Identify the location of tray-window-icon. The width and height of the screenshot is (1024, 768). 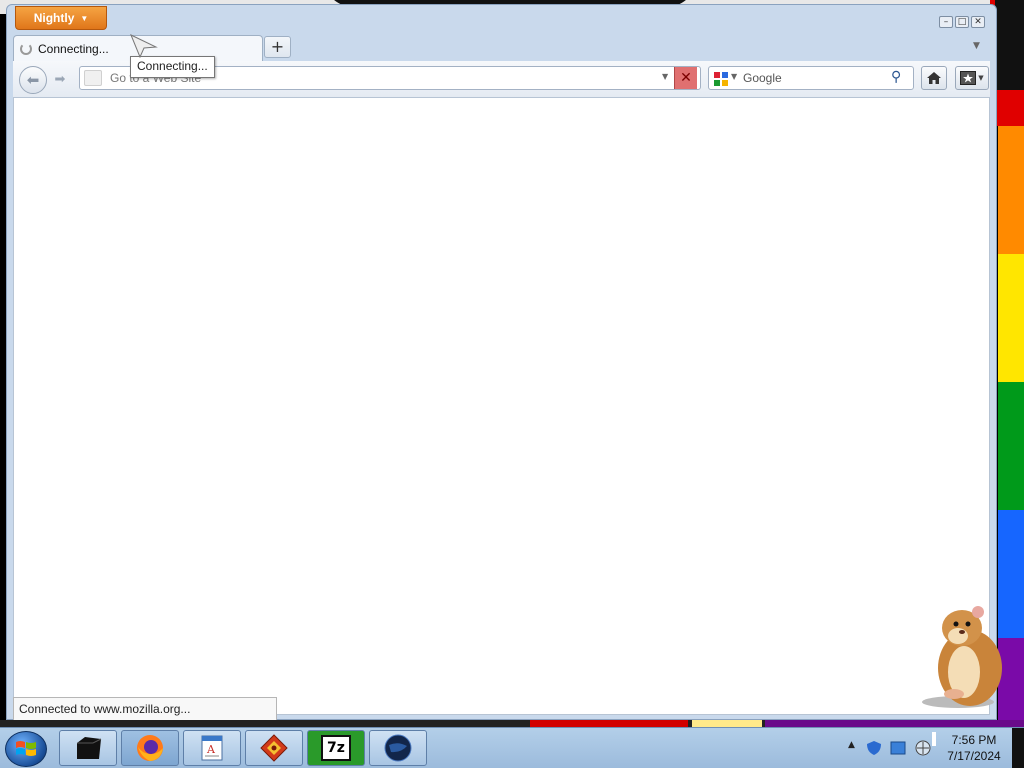
(898, 748).